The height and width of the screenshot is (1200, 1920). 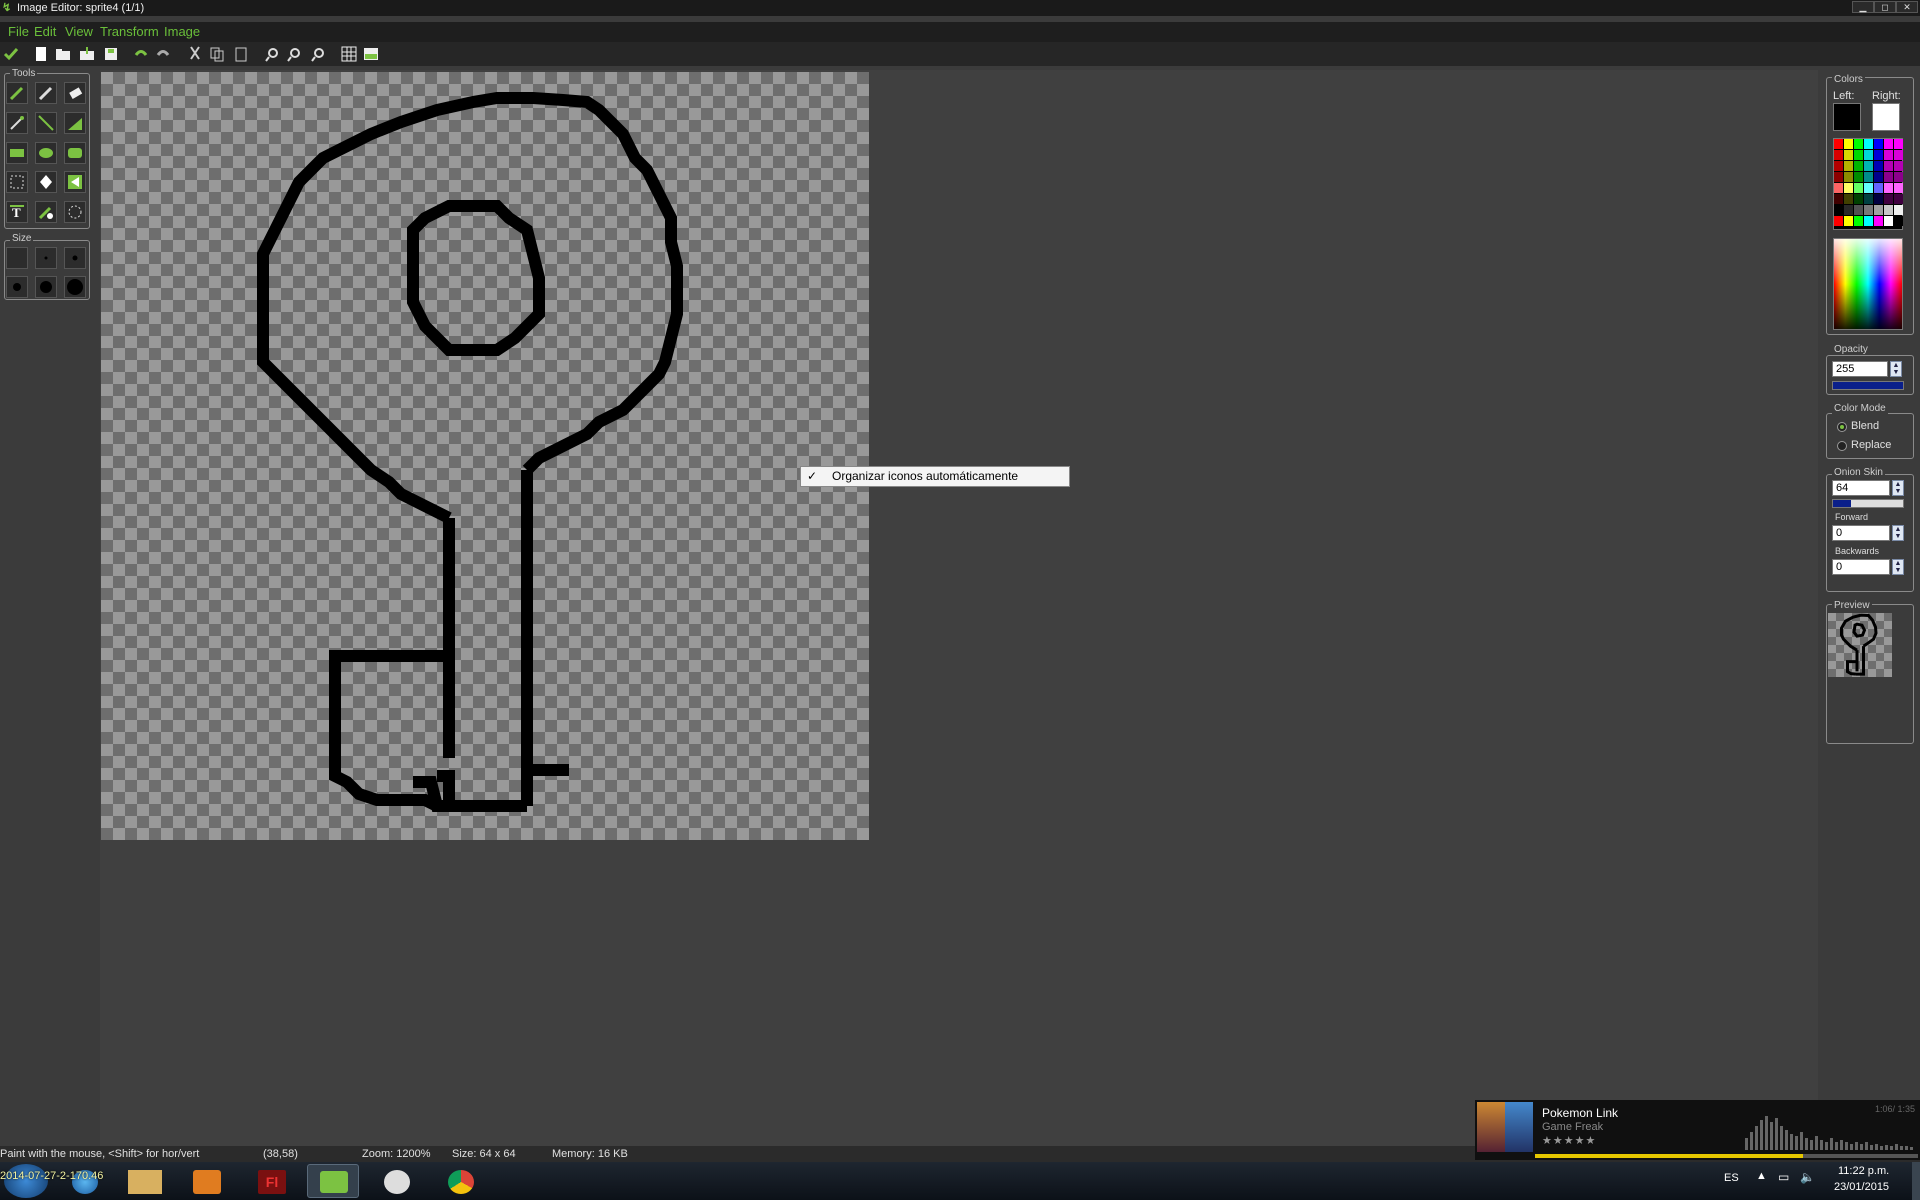 What do you see at coordinates (17, 182) in the screenshot?
I see `select-tool-icon` at bounding box center [17, 182].